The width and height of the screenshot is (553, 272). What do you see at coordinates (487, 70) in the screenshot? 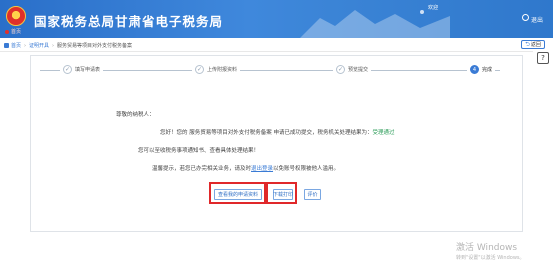
I see `step-label: 完成` at bounding box center [487, 70].